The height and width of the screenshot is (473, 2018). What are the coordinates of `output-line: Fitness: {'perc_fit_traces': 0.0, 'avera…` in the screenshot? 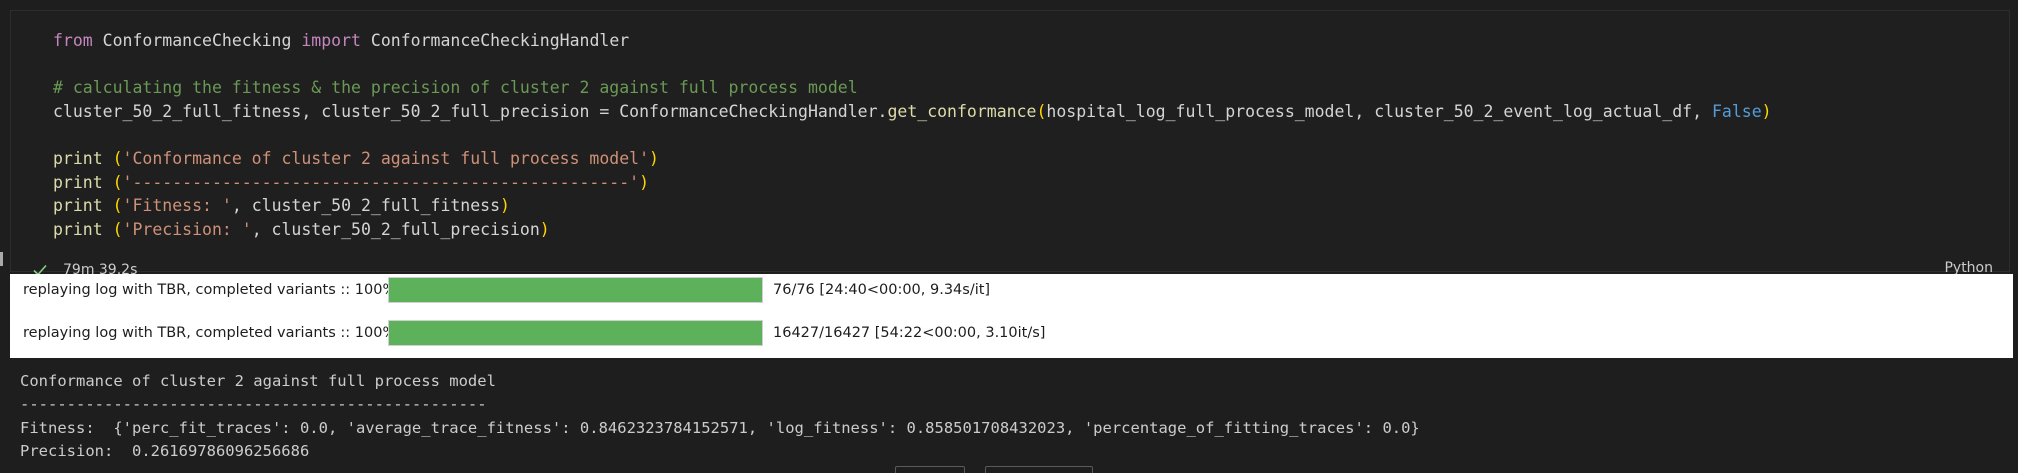 It's located at (720, 427).